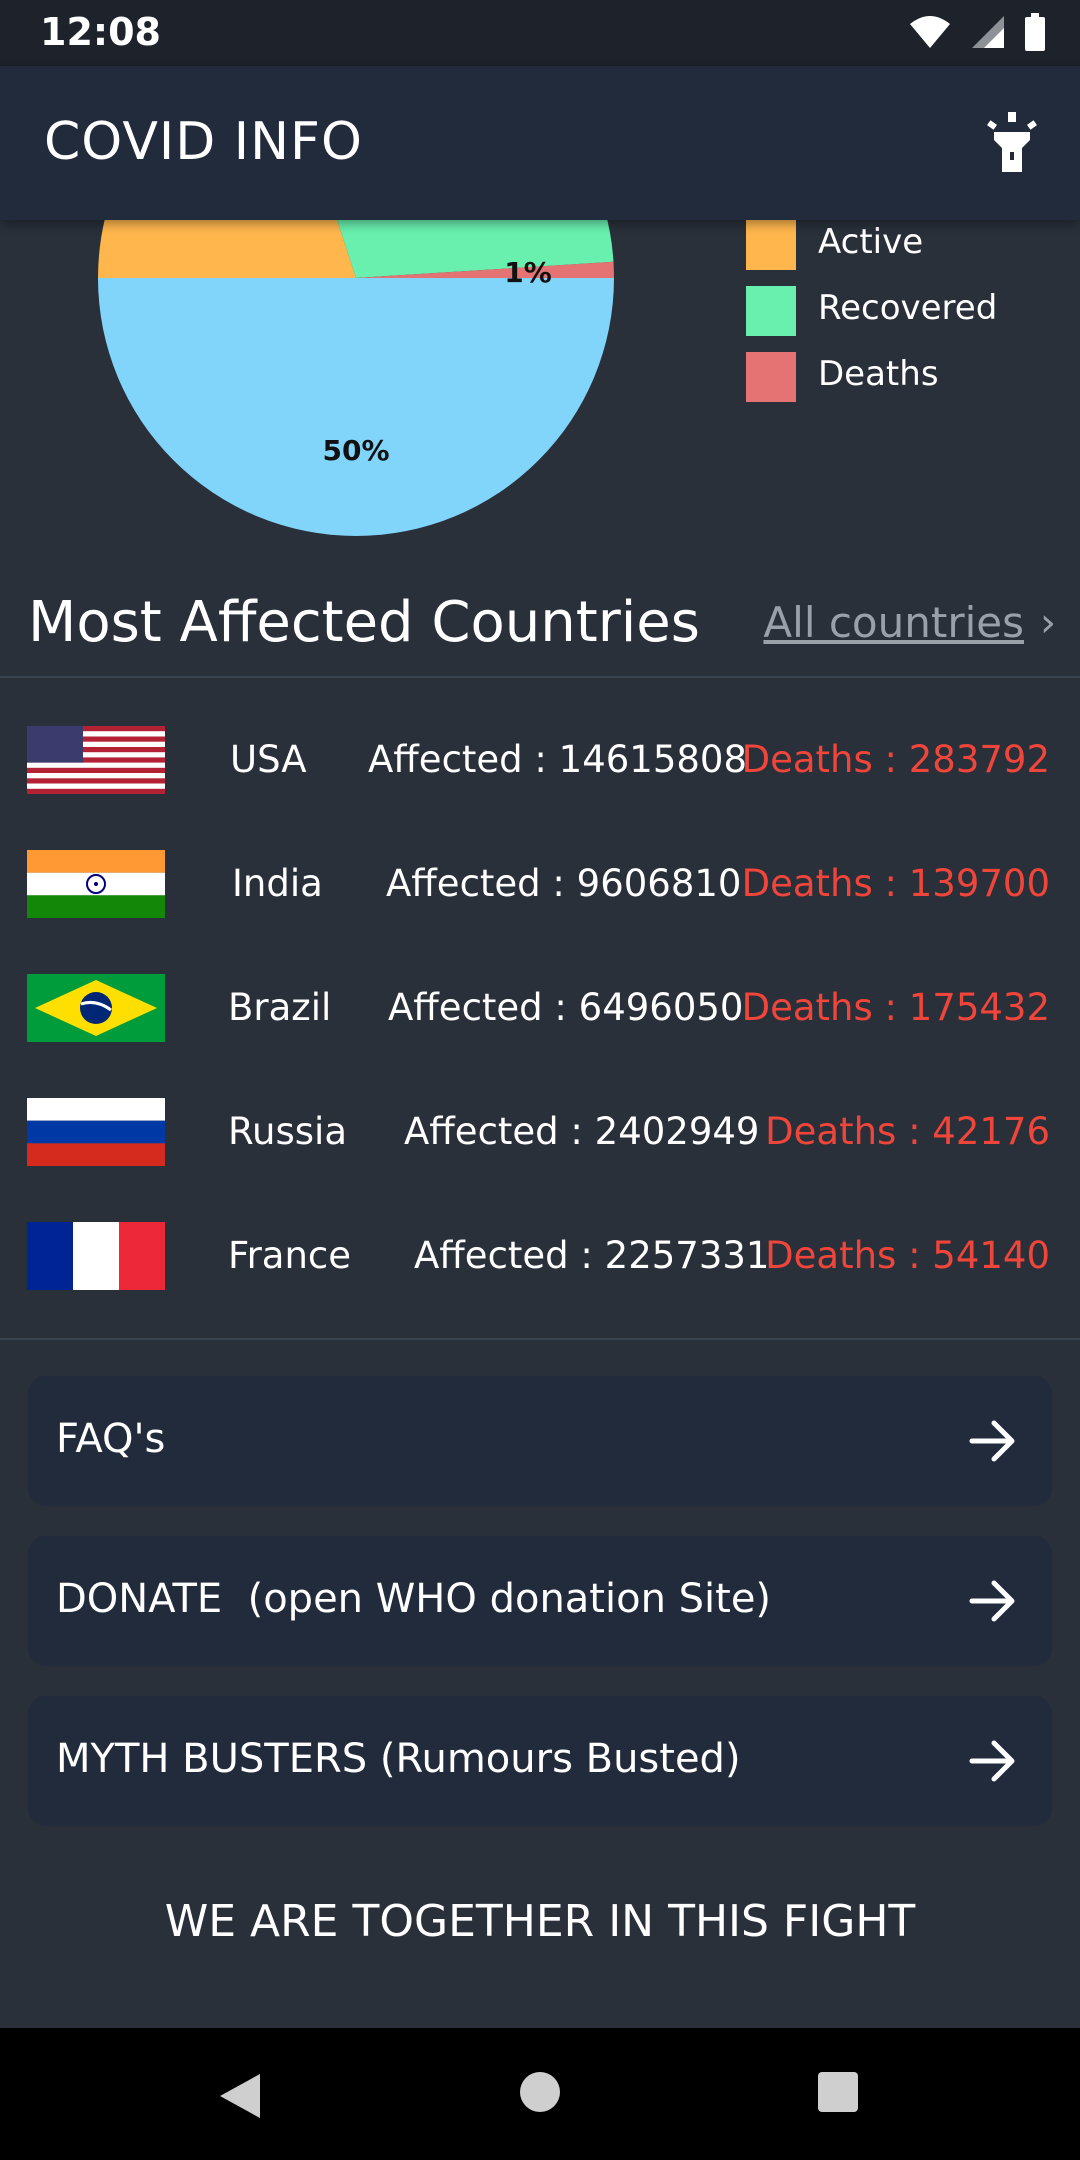  Describe the element at coordinates (96, 1256) in the screenshot. I see `france-flag` at that location.